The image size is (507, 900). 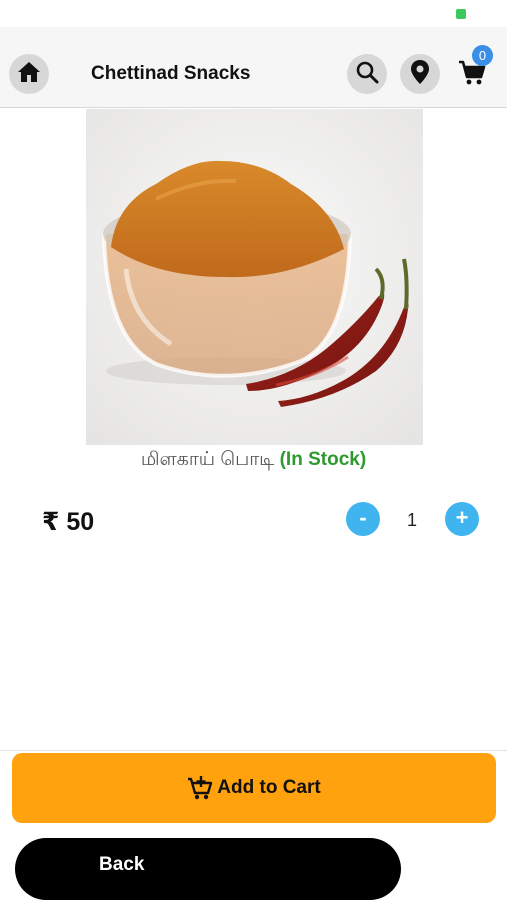 What do you see at coordinates (253, 750) in the screenshot?
I see `divider` at bounding box center [253, 750].